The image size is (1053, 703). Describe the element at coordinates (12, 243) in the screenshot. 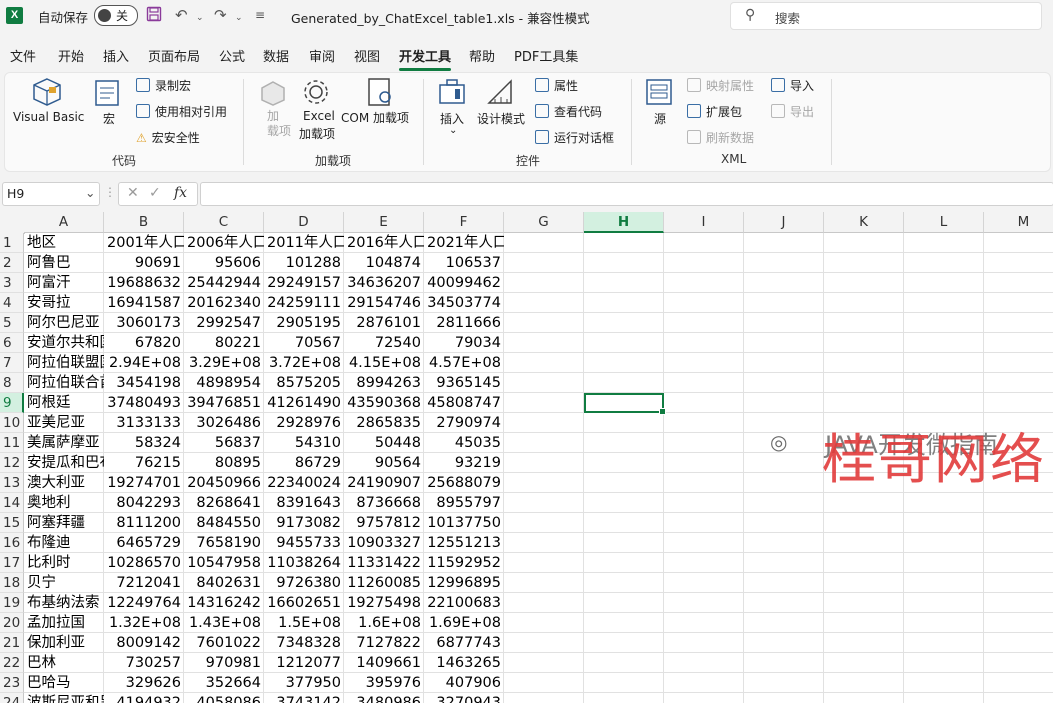

I see `row-header: 1` at that location.